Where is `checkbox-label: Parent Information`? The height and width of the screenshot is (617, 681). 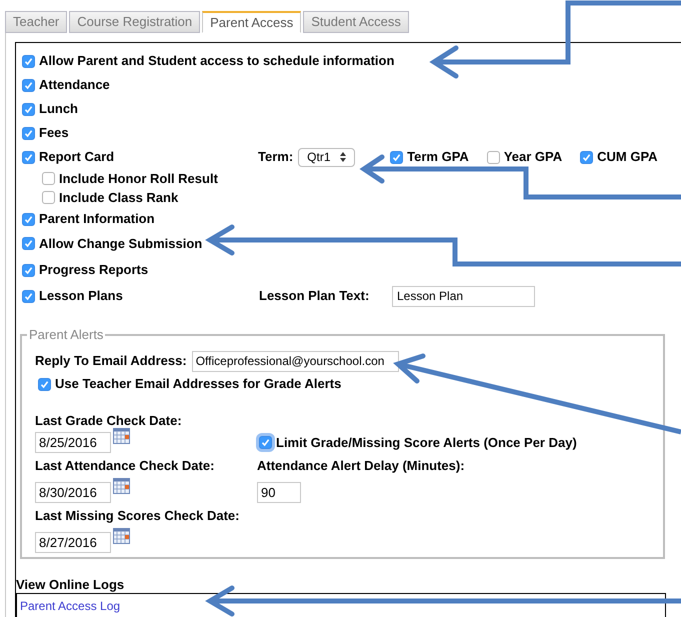 checkbox-label: Parent Information is located at coordinates (97, 219).